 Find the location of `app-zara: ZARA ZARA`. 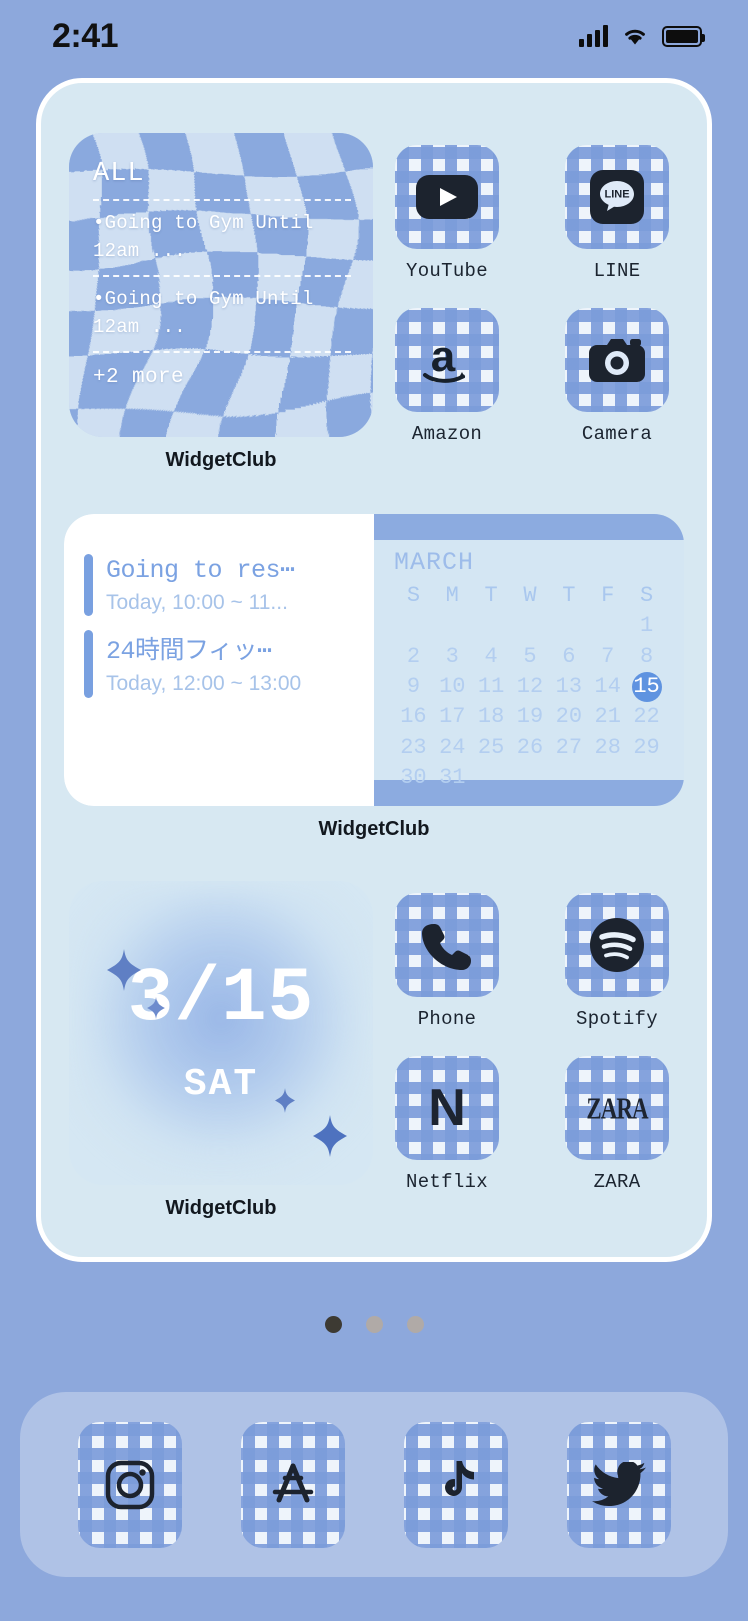

app-zara: ZARA ZARA is located at coordinates (617, 1124).